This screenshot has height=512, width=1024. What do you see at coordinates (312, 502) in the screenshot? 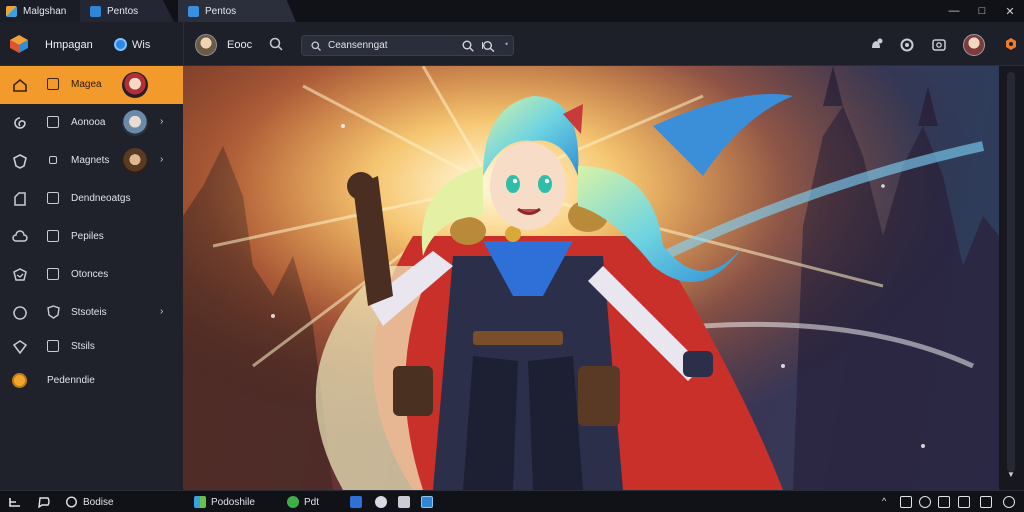
I see `taskbar-label: Pdt` at bounding box center [312, 502].